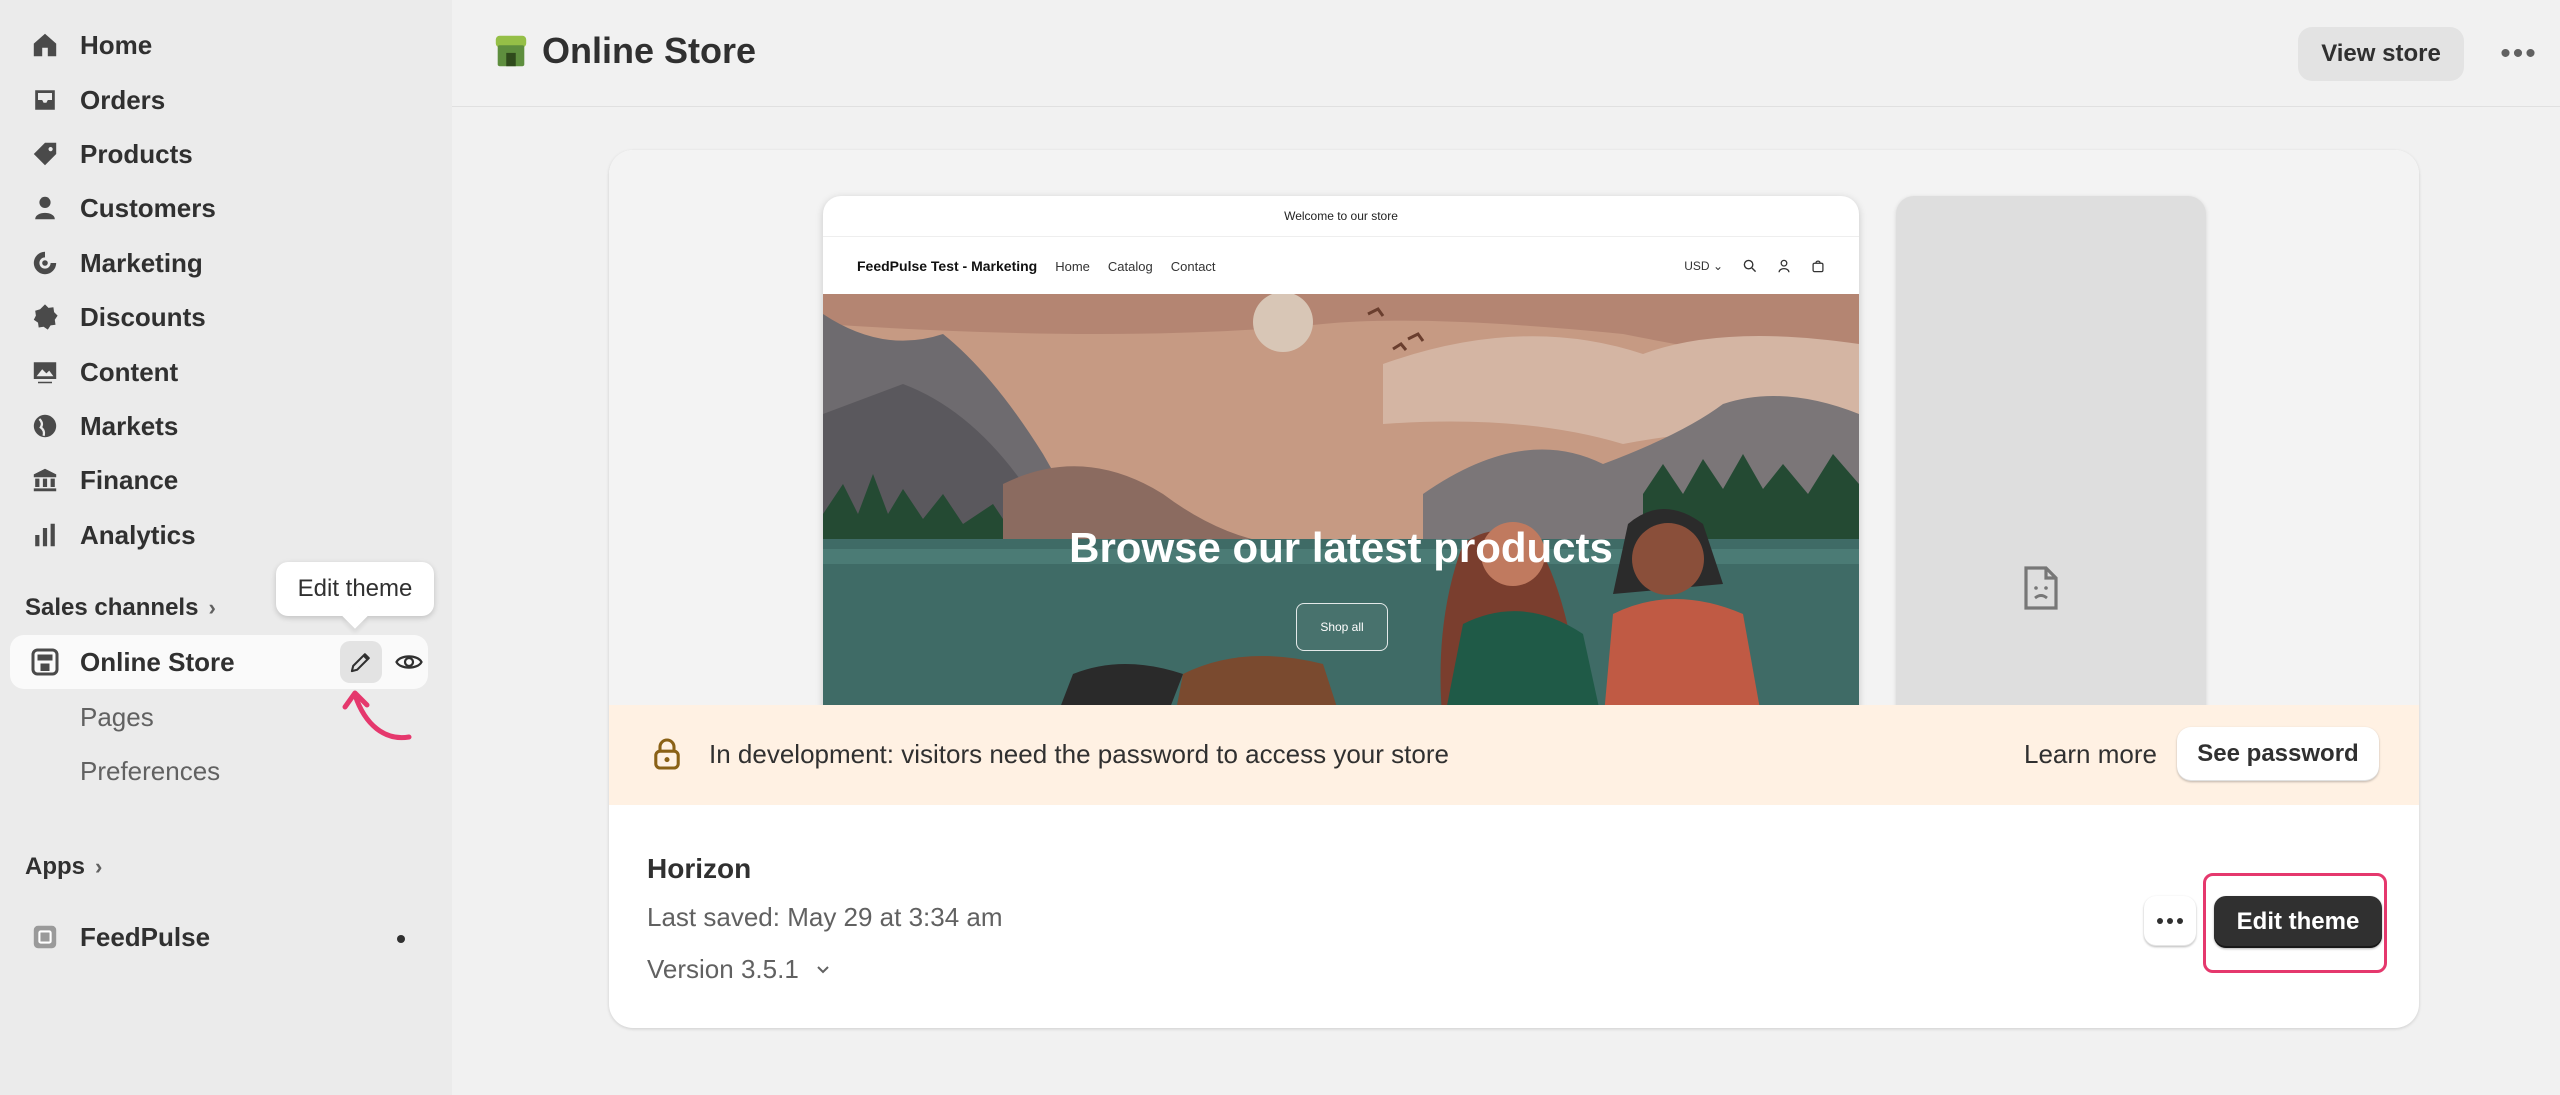 This screenshot has width=2560, height=1095. What do you see at coordinates (117, 717) in the screenshot?
I see `sidebar-item-pages: Pages` at bounding box center [117, 717].